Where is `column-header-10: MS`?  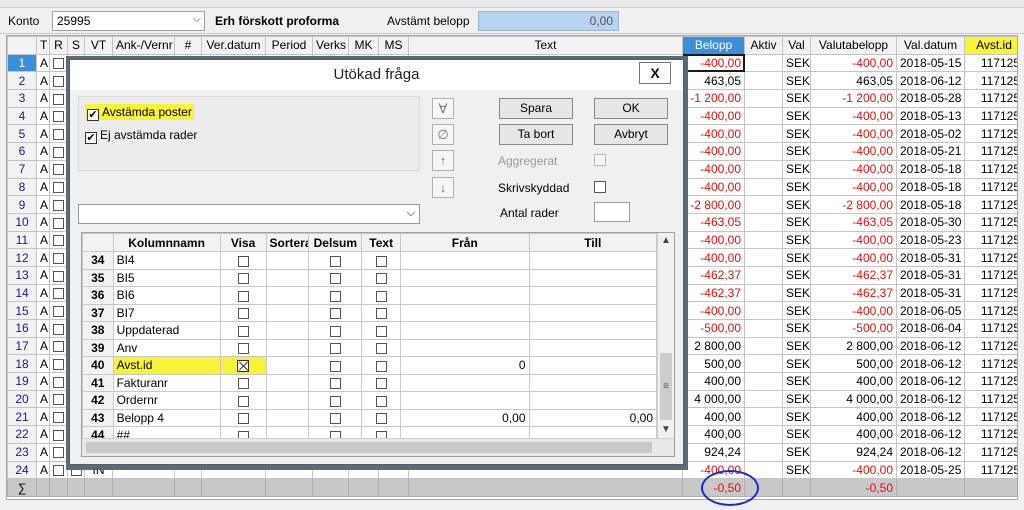
column-header-10: MS is located at coordinates (393, 45).